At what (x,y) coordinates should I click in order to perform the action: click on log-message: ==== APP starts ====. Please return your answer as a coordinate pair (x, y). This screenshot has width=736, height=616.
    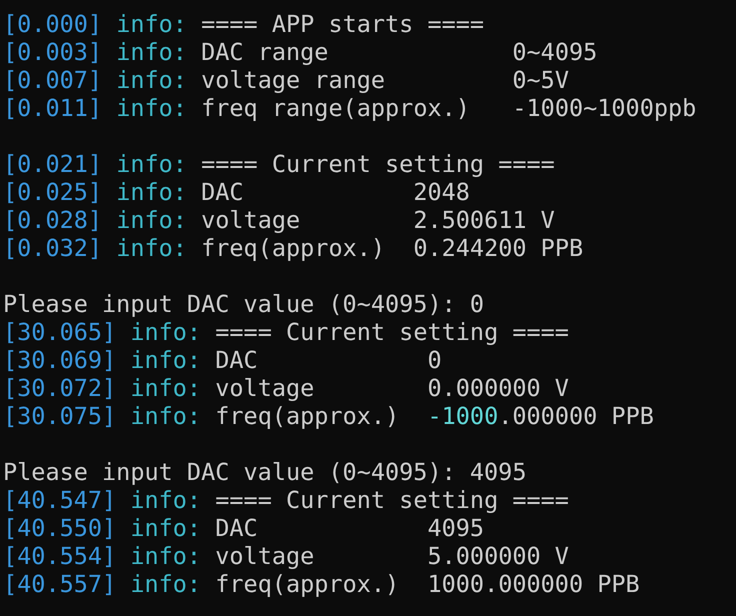
    Looking at the image, I should click on (342, 24).